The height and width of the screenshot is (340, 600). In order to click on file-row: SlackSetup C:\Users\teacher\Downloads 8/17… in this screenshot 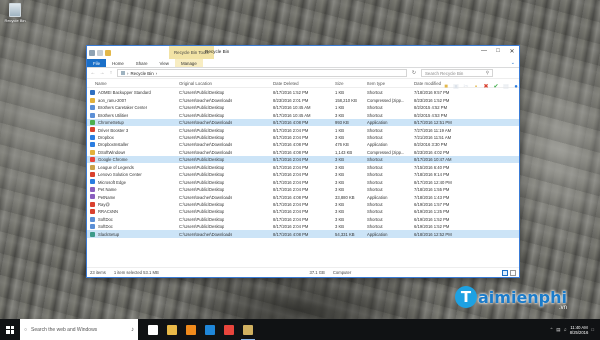, I will do `click(303, 234)`.